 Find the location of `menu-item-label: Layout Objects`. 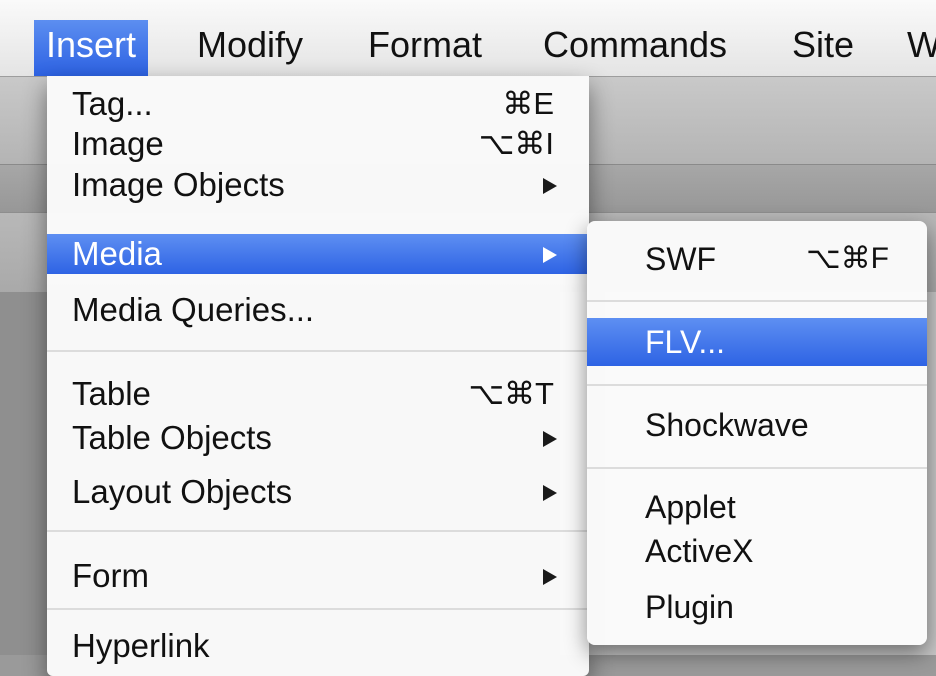

menu-item-label: Layout Objects is located at coordinates (182, 491).